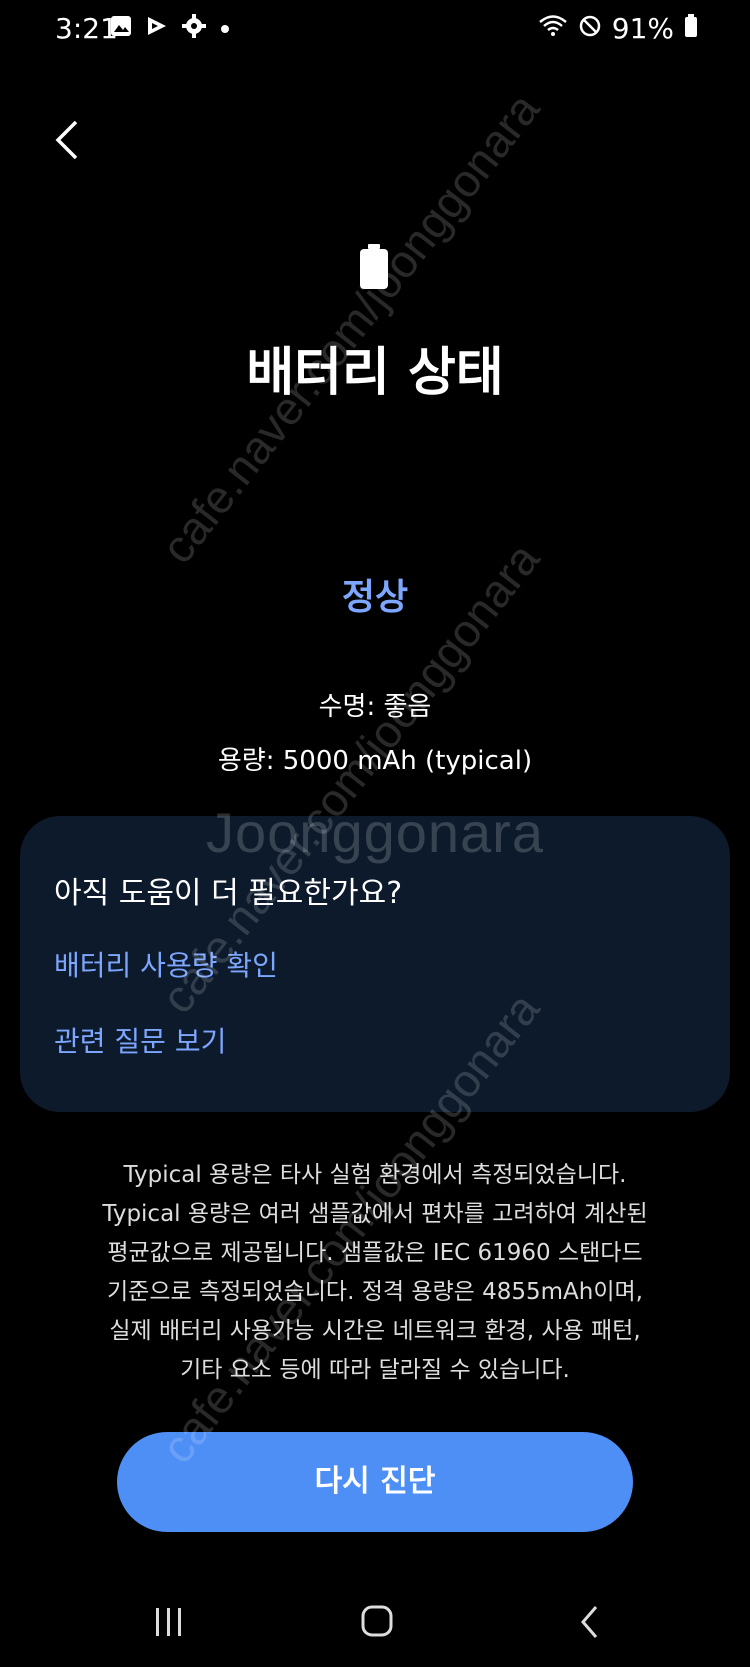 Image resolution: width=750 pixels, height=1667 pixels. Describe the element at coordinates (157, 28) in the screenshot. I see `media-icon` at that location.